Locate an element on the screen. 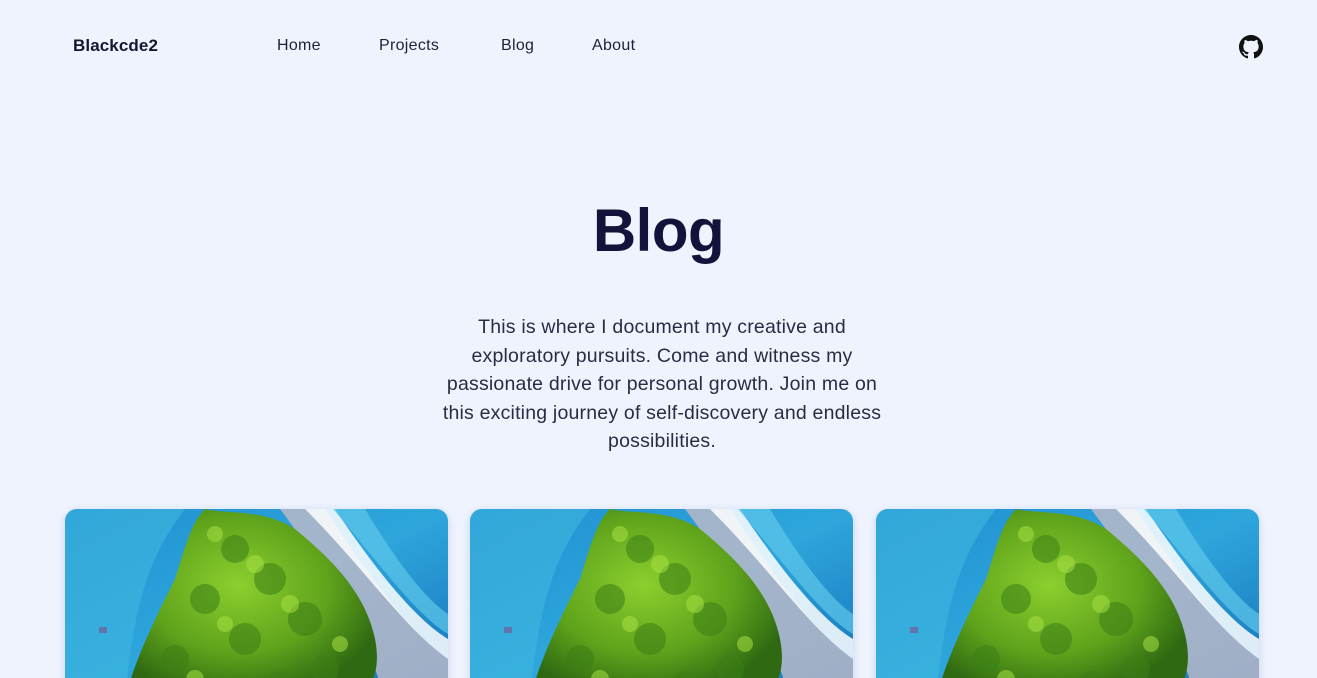 The height and width of the screenshot is (678, 1317). nav-link-about: About is located at coordinates (622, 46).